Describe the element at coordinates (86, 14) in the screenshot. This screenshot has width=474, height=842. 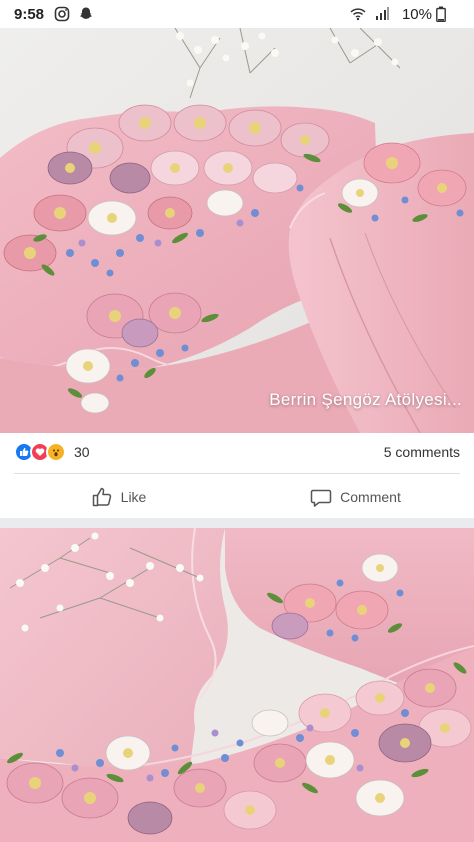
I see `snapchat-icon` at that location.